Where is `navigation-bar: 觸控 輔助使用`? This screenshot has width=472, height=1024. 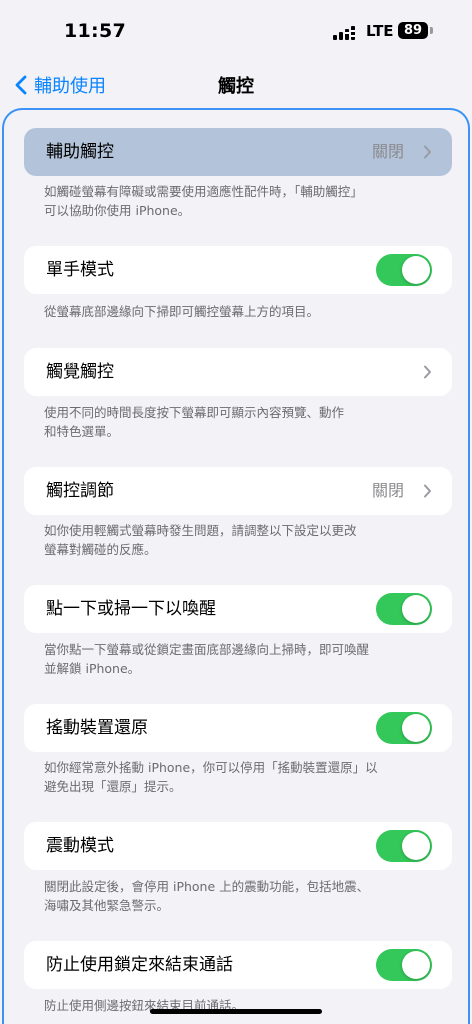 navigation-bar: 觸控 輔助使用 is located at coordinates (236, 84).